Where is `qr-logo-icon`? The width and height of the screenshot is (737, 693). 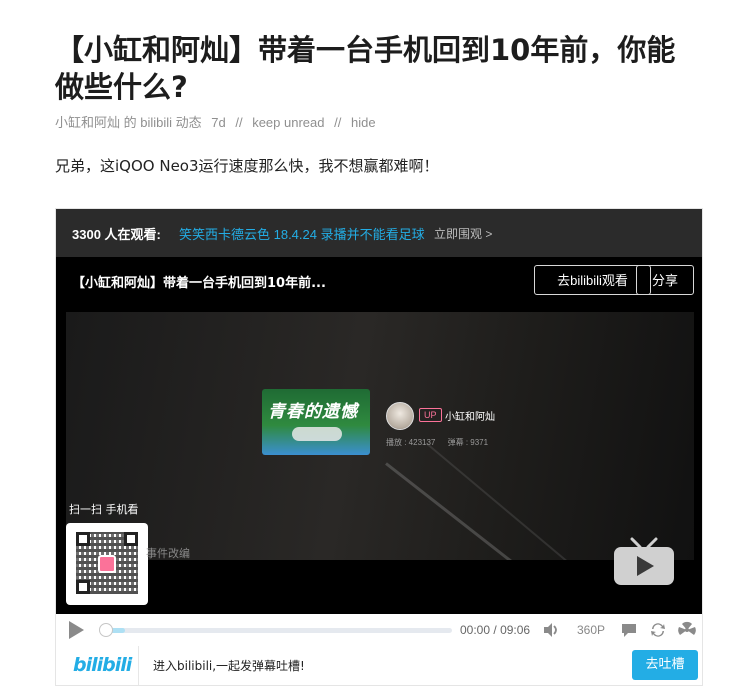
qr-logo-icon is located at coordinates (107, 564).